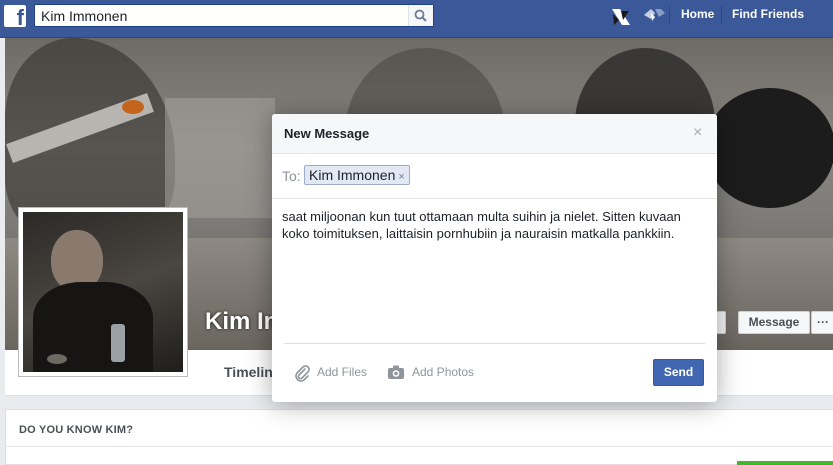  I want to click on to-label: To:, so click(291, 176).